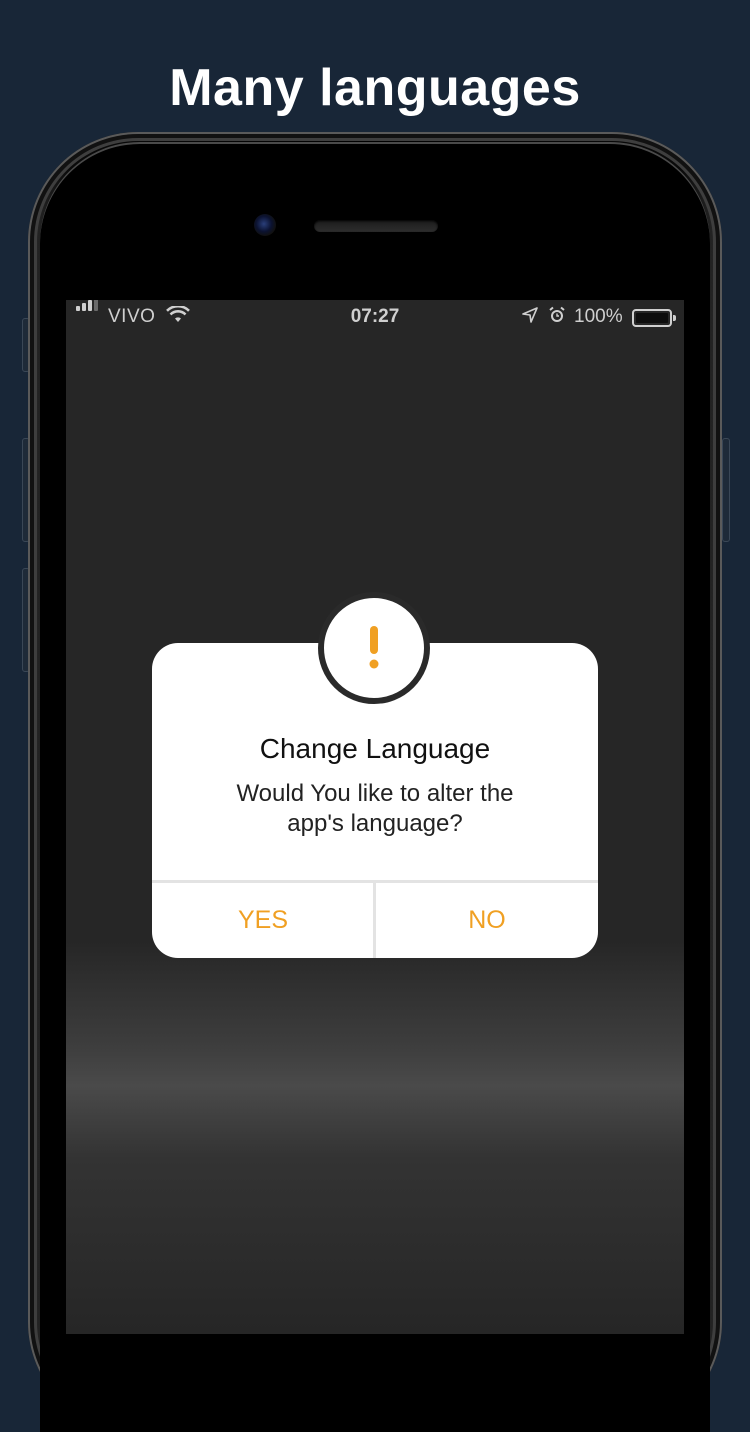 This screenshot has height=1432, width=750. Describe the element at coordinates (487, 920) in the screenshot. I see `no-button: NO` at that location.